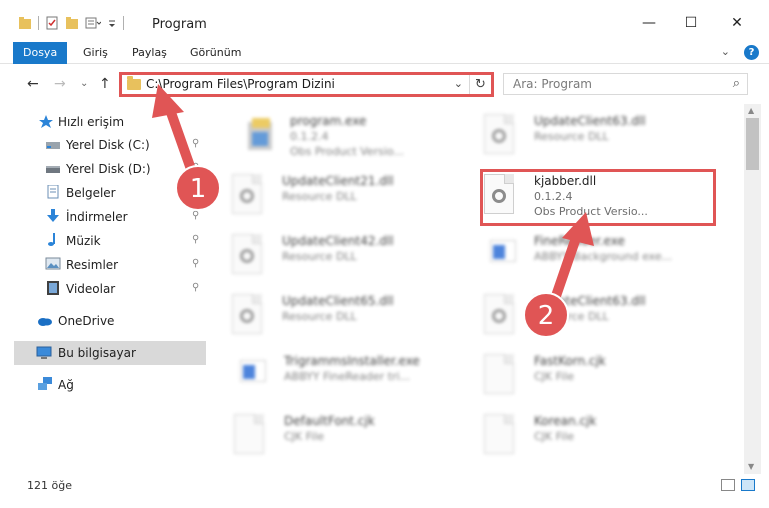  Describe the element at coordinates (309, 136) in the screenshot. I see `file-version: 0.1.2.4` at that location.